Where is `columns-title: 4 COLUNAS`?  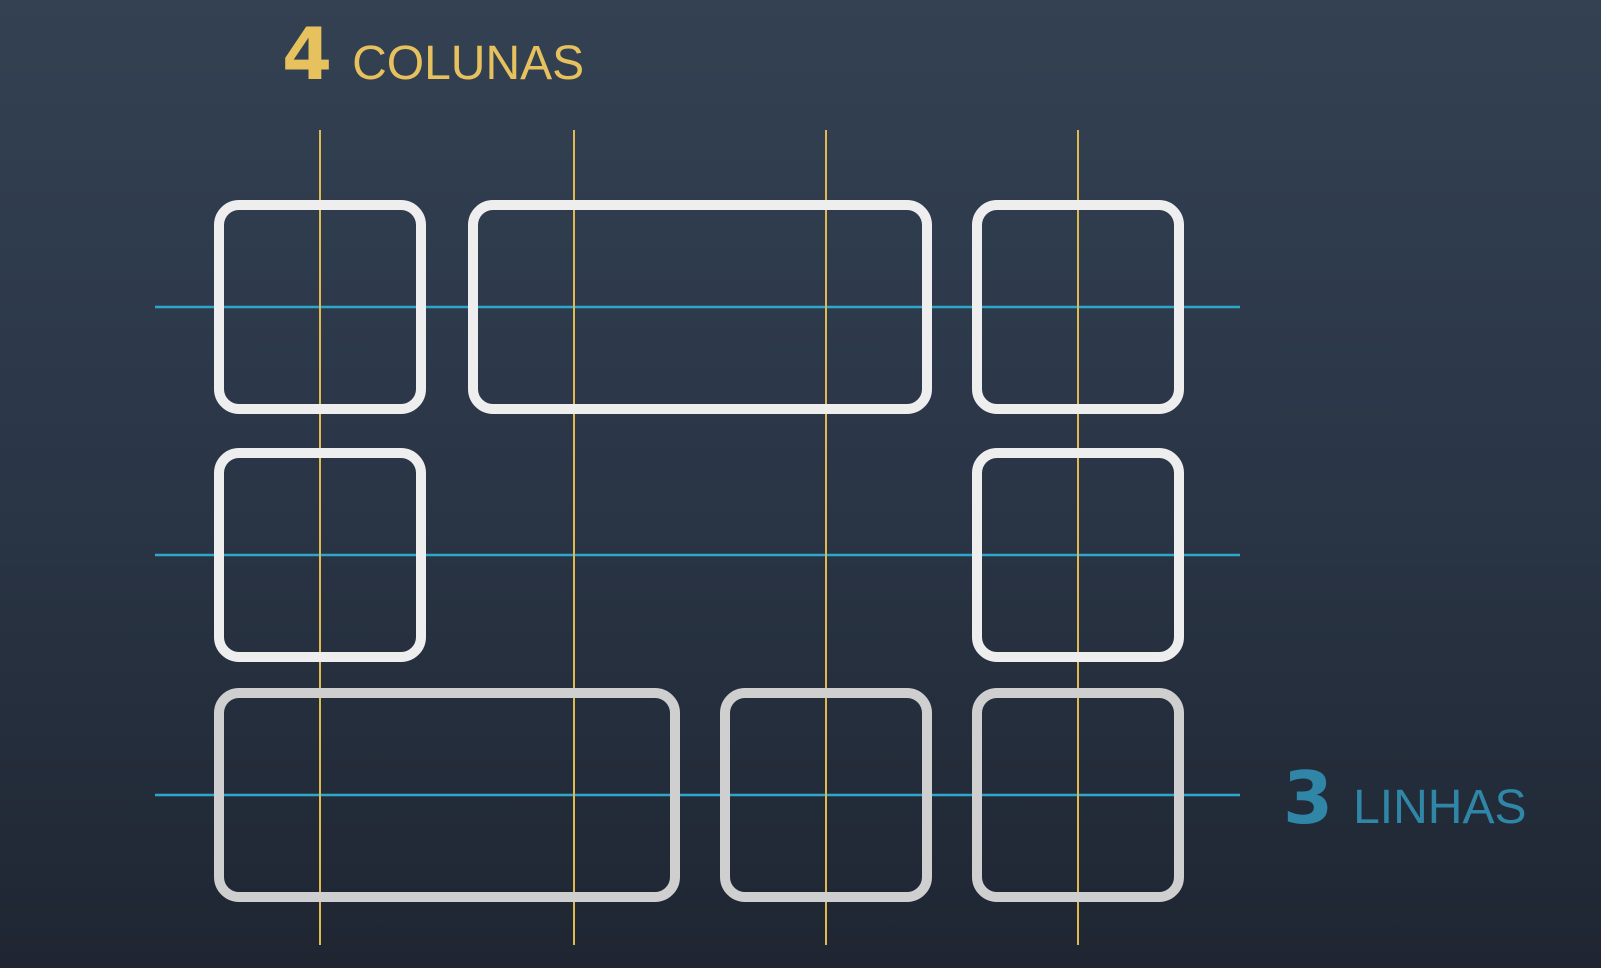 columns-title: 4 COLUNAS is located at coordinates (433, 54).